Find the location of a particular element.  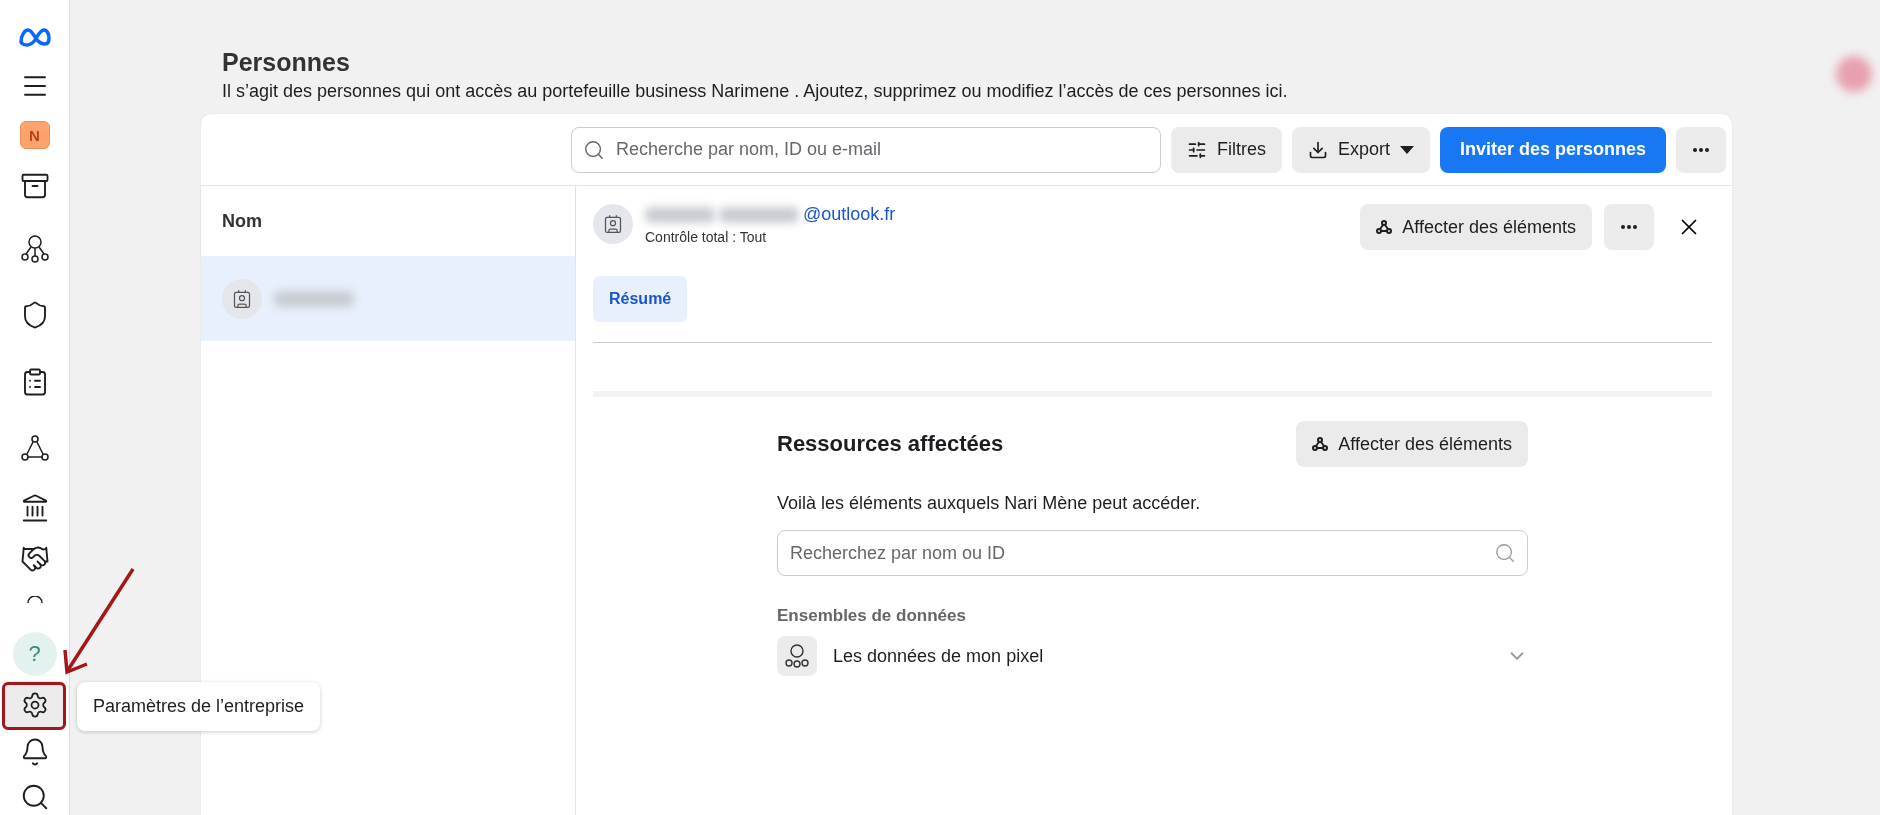

blurred-name is located at coordinates (680, 214).